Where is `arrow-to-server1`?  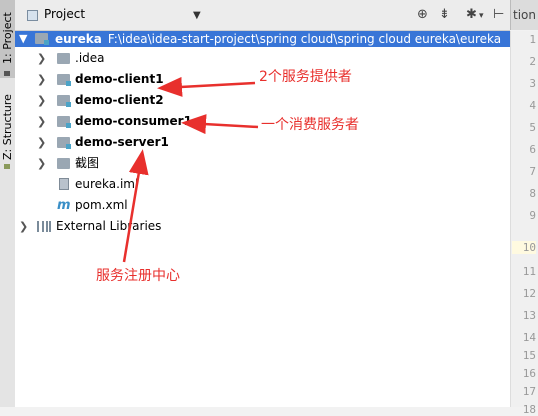 arrow-to-server1 is located at coordinates (135, 206).